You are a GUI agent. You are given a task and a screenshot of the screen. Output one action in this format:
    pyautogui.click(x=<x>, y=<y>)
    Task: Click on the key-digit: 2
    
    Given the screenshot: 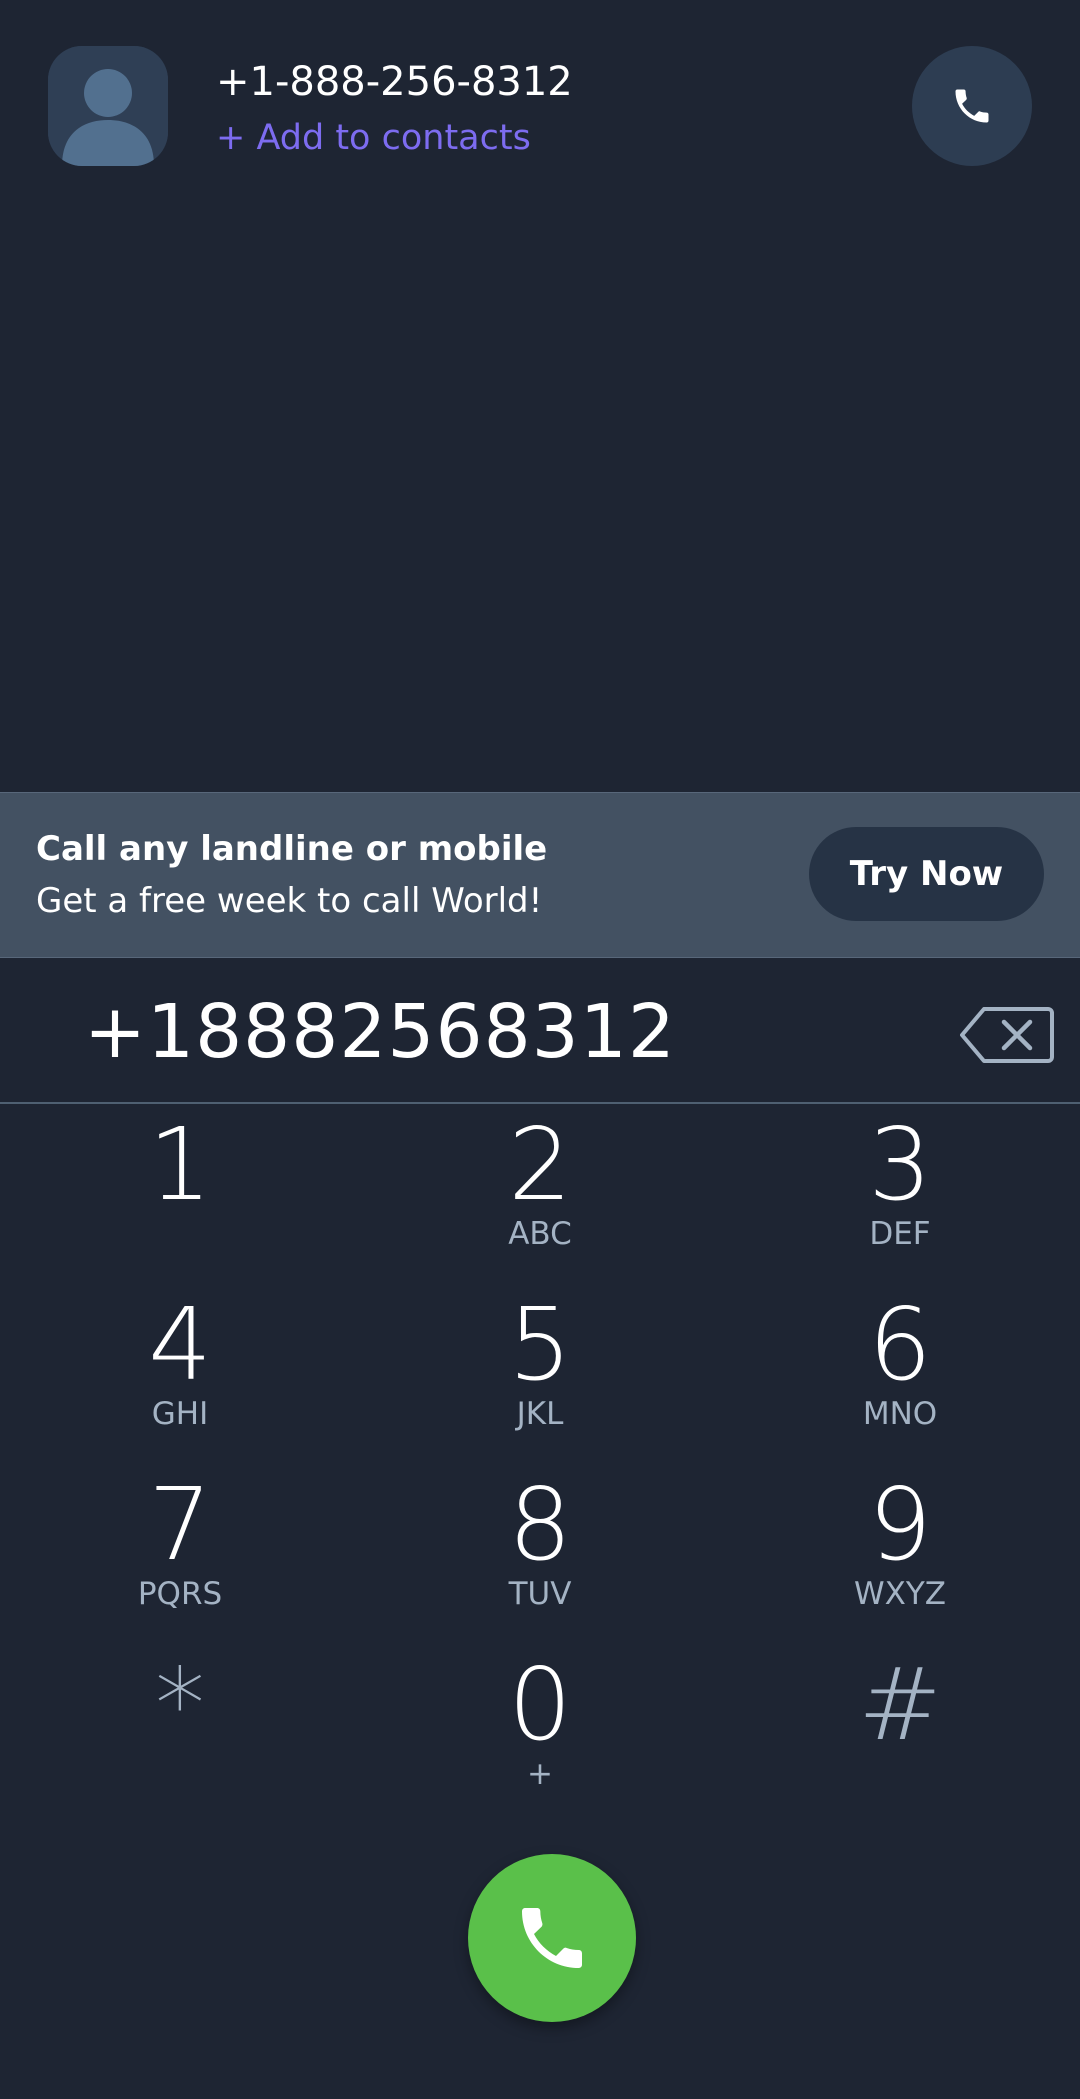 What is the action you would take?
    pyautogui.click(x=540, y=1164)
    